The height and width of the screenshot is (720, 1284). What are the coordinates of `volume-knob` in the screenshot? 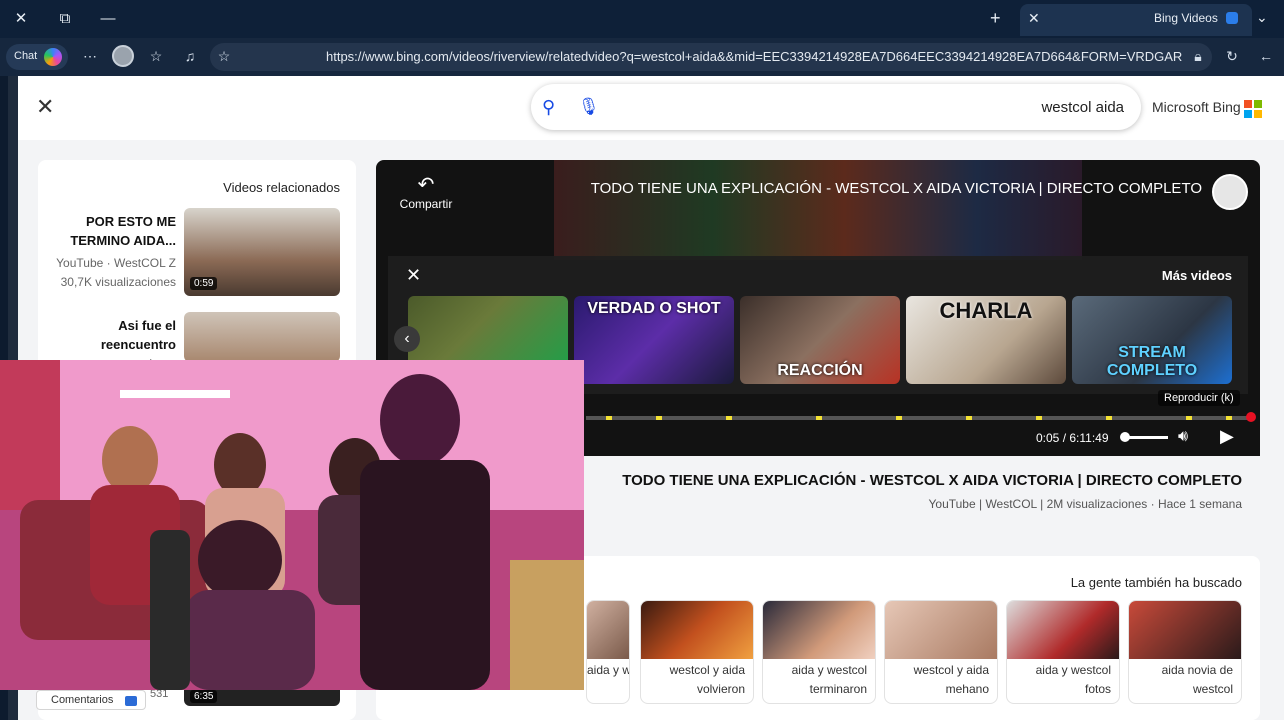 It's located at (1125, 437).